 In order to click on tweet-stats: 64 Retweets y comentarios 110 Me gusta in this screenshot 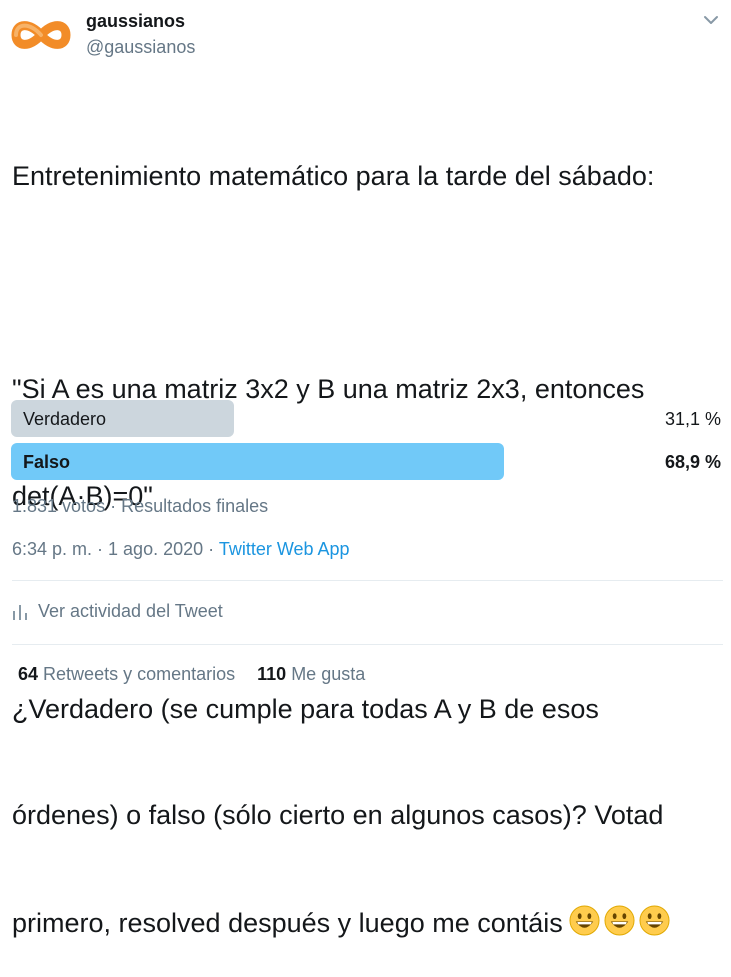, I will do `click(191, 674)`.